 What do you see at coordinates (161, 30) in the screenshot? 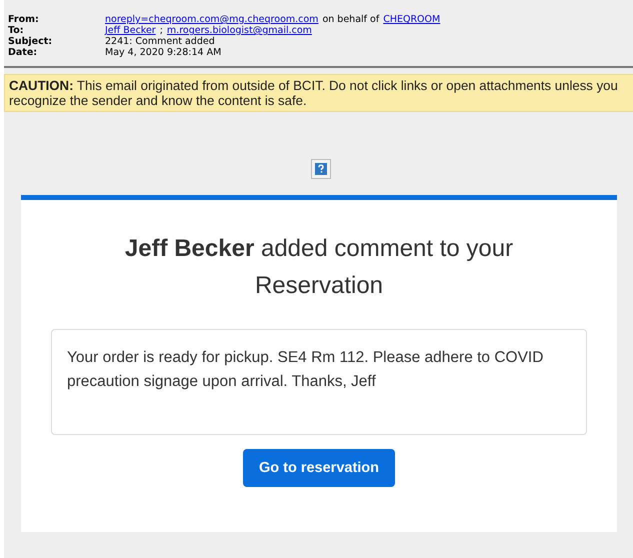
I see `field-value: ;` at bounding box center [161, 30].